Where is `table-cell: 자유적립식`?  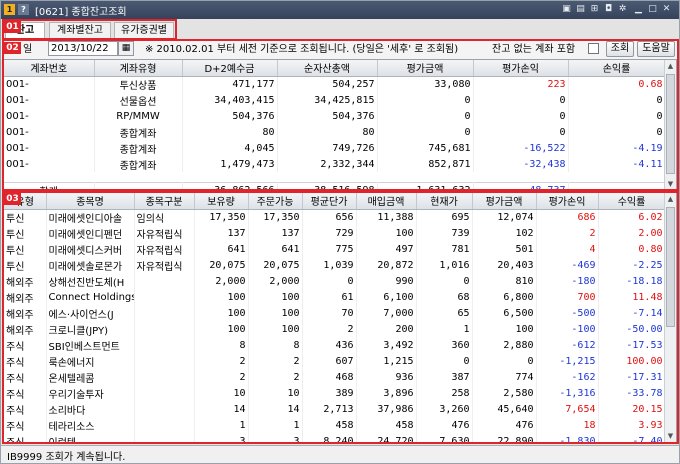 table-cell: 자유적립식 is located at coordinates (164, 249).